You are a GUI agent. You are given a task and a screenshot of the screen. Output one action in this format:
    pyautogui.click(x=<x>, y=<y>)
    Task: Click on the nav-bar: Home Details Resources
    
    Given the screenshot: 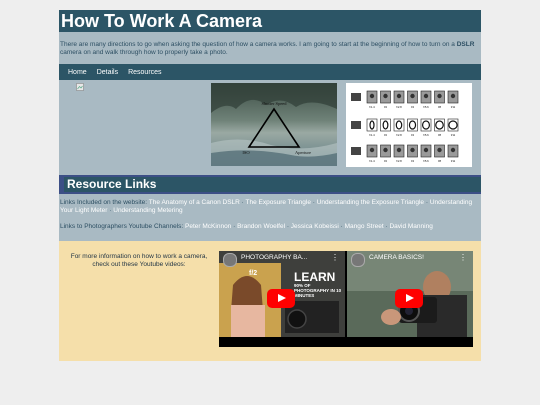 What is the action you would take?
    pyautogui.click(x=270, y=72)
    